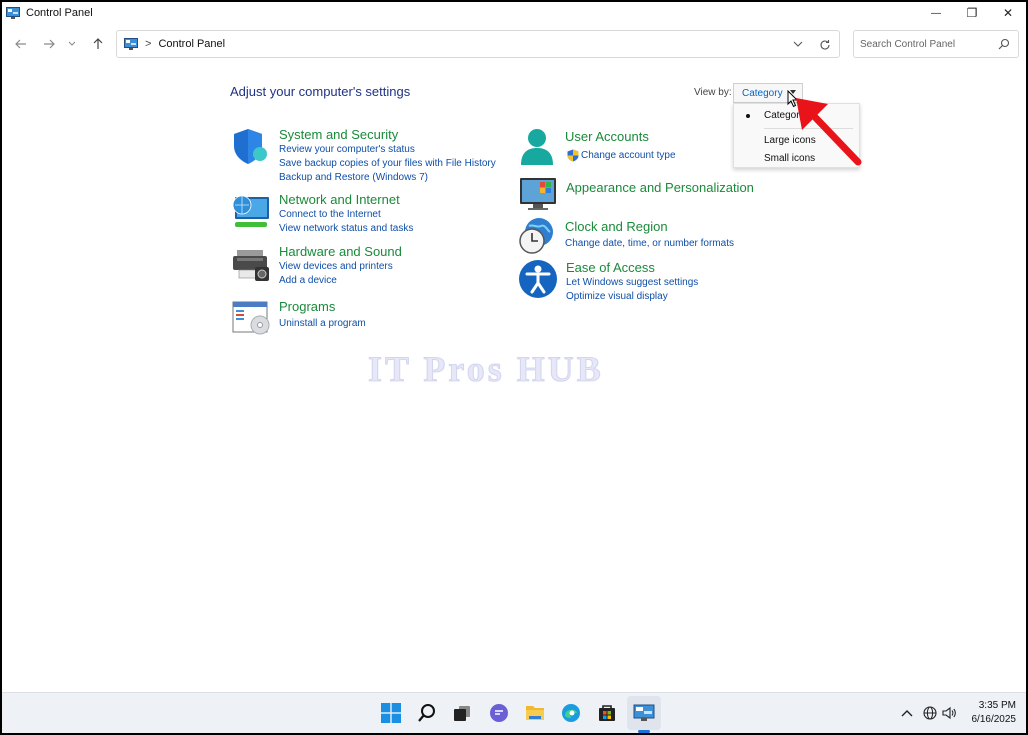 The height and width of the screenshot is (735, 1028). What do you see at coordinates (538, 194) in the screenshot?
I see `appearance-icon` at bounding box center [538, 194].